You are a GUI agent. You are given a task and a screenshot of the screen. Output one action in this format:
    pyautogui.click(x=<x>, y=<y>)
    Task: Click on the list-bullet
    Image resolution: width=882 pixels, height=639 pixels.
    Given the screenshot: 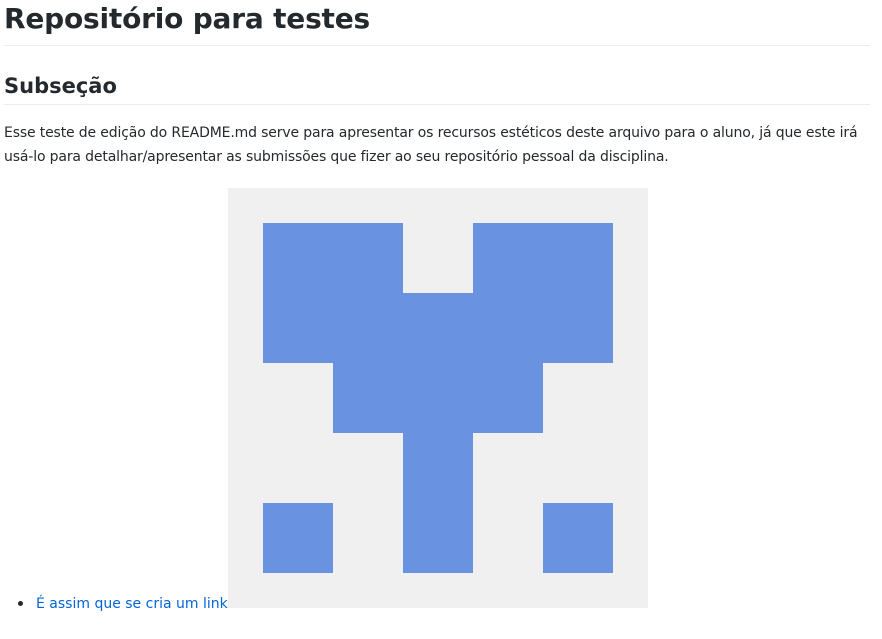 What is the action you would take?
    pyautogui.click(x=20, y=603)
    